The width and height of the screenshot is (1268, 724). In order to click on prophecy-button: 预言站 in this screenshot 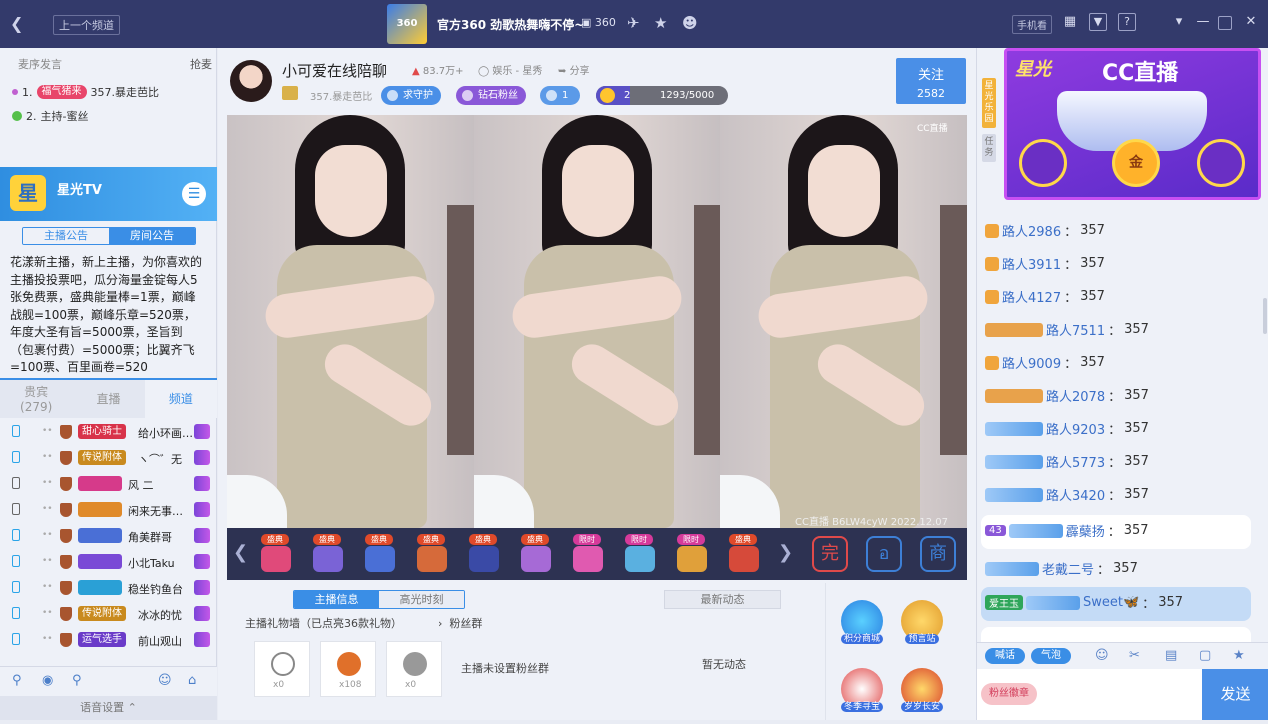, I will do `click(922, 628)`.